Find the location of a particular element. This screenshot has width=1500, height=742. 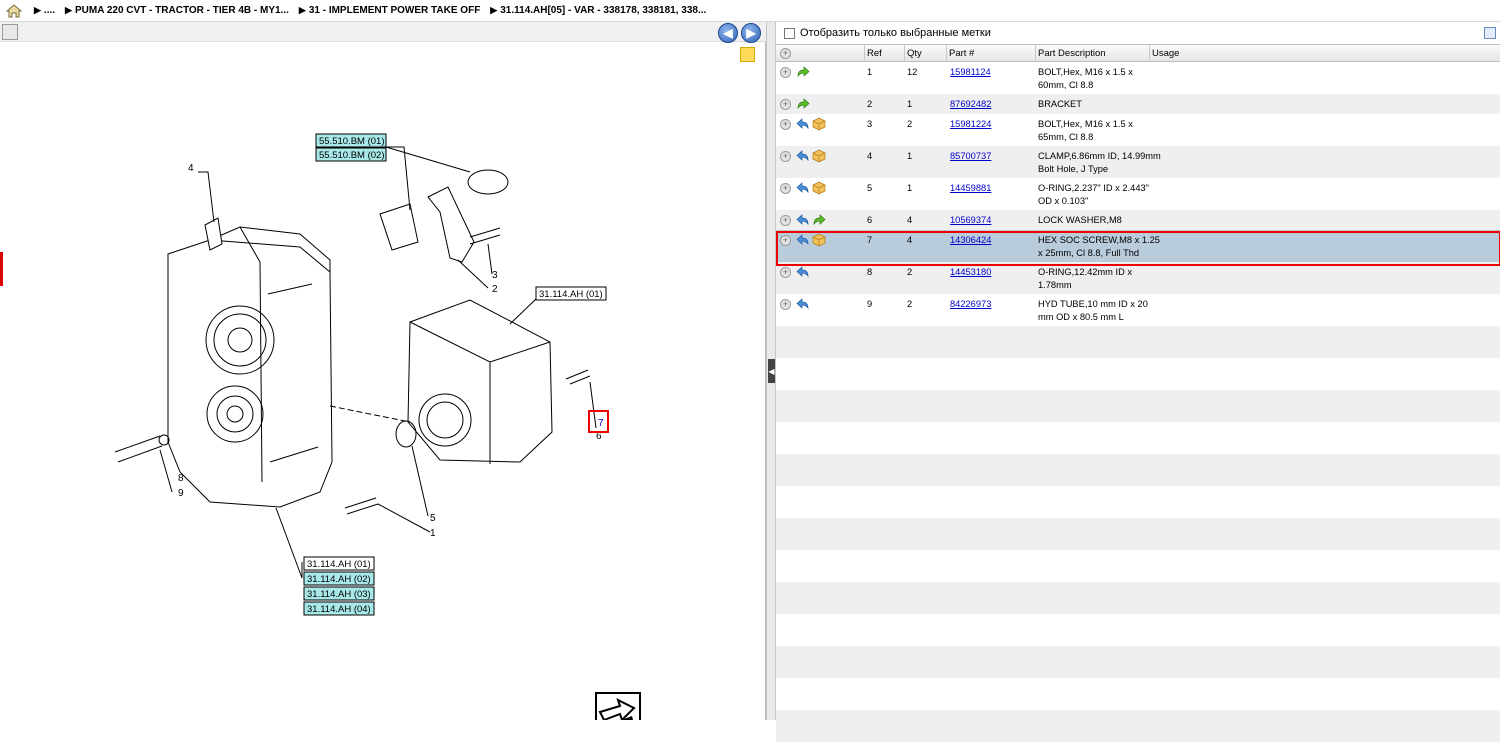

ref-label-cover: 31.114.AH (01) is located at coordinates (571, 294).